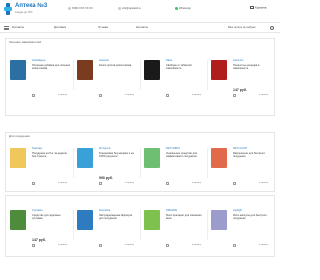 The height and width of the screenshot is (280, 320). Describe the element at coordinates (80, 8) in the screenshot. I see `phone-link: 8 800 XXX XX XX` at that location.